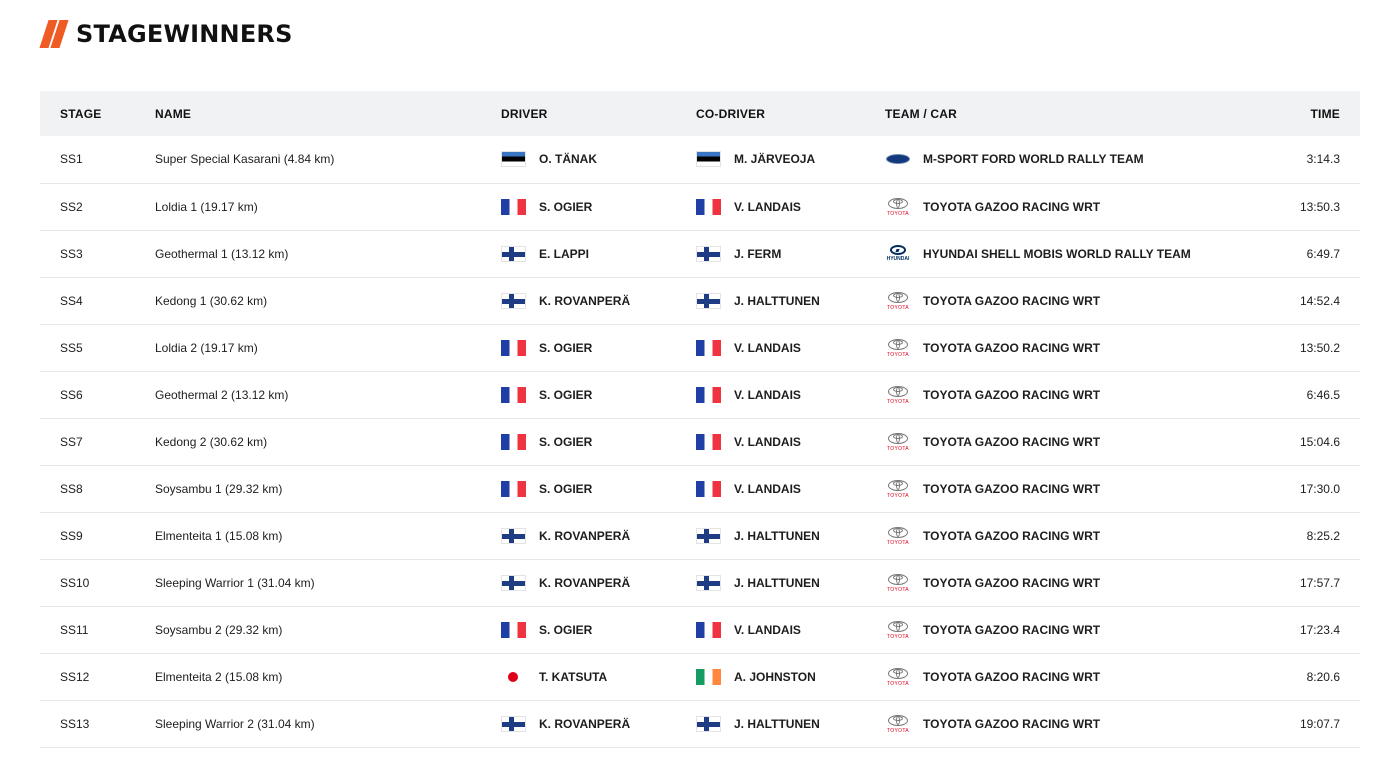 The height and width of the screenshot is (760, 1399). I want to click on time-cell: 6:49.7, so click(1282, 254).